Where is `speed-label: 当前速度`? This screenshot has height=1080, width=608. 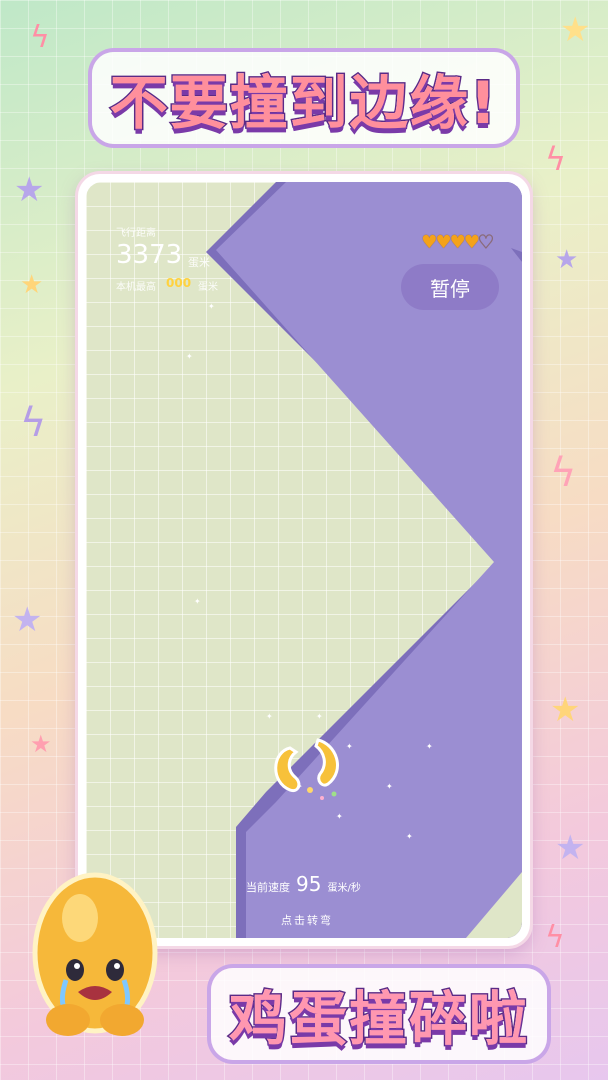
speed-label: 当前速度 is located at coordinates (268, 887).